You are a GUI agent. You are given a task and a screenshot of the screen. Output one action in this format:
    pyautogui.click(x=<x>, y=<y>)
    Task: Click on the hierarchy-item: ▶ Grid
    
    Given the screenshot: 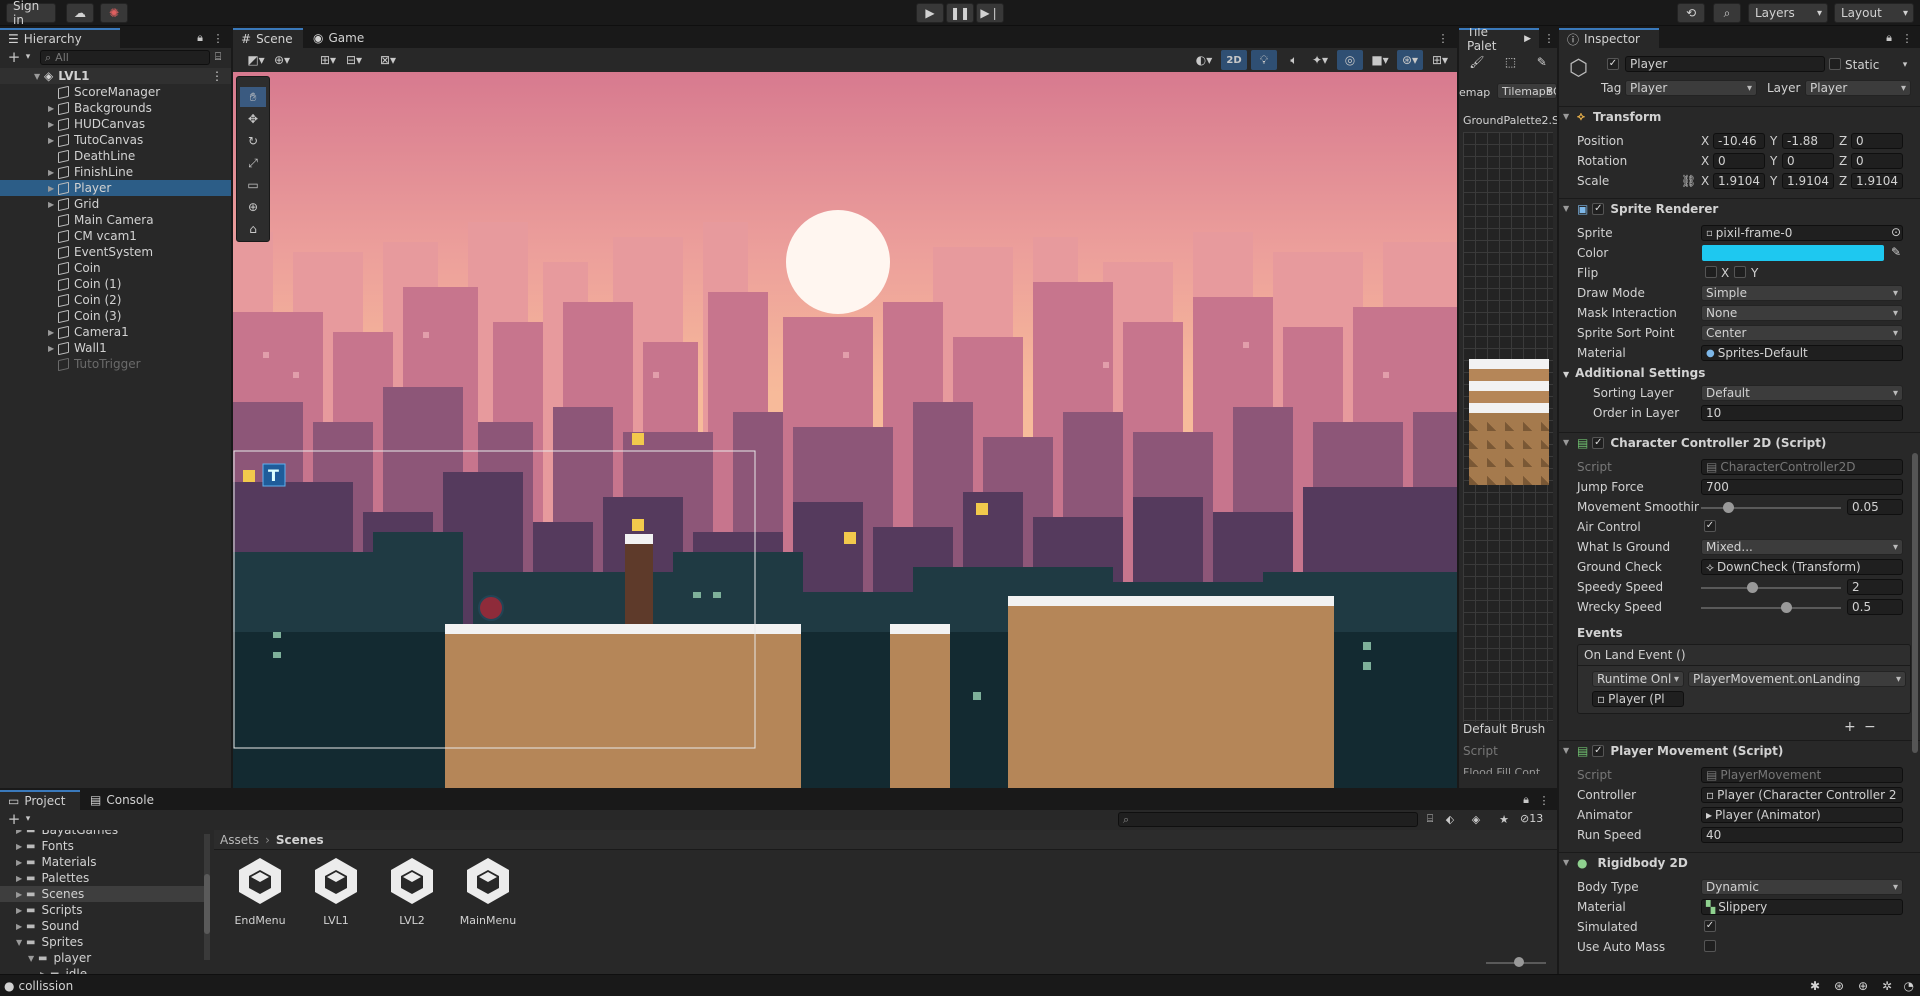 What is the action you would take?
    pyautogui.click(x=115, y=204)
    